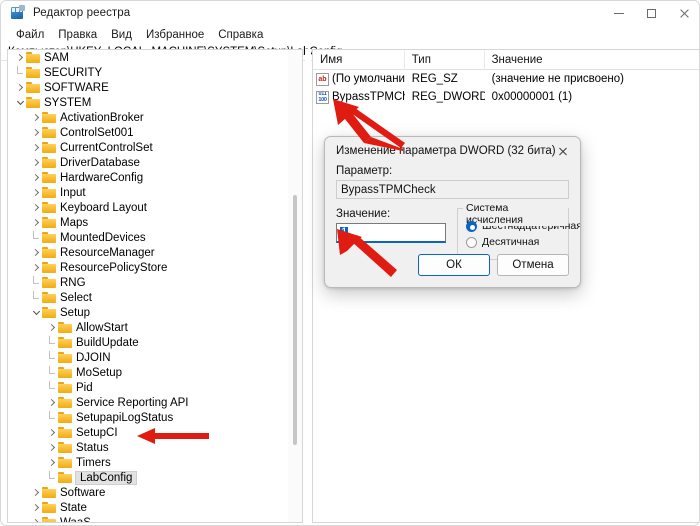 The width and height of the screenshot is (700, 526). What do you see at coordinates (532, 97) in the screenshot?
I see `value-data: 0x00000001 (1)` at bounding box center [532, 97].